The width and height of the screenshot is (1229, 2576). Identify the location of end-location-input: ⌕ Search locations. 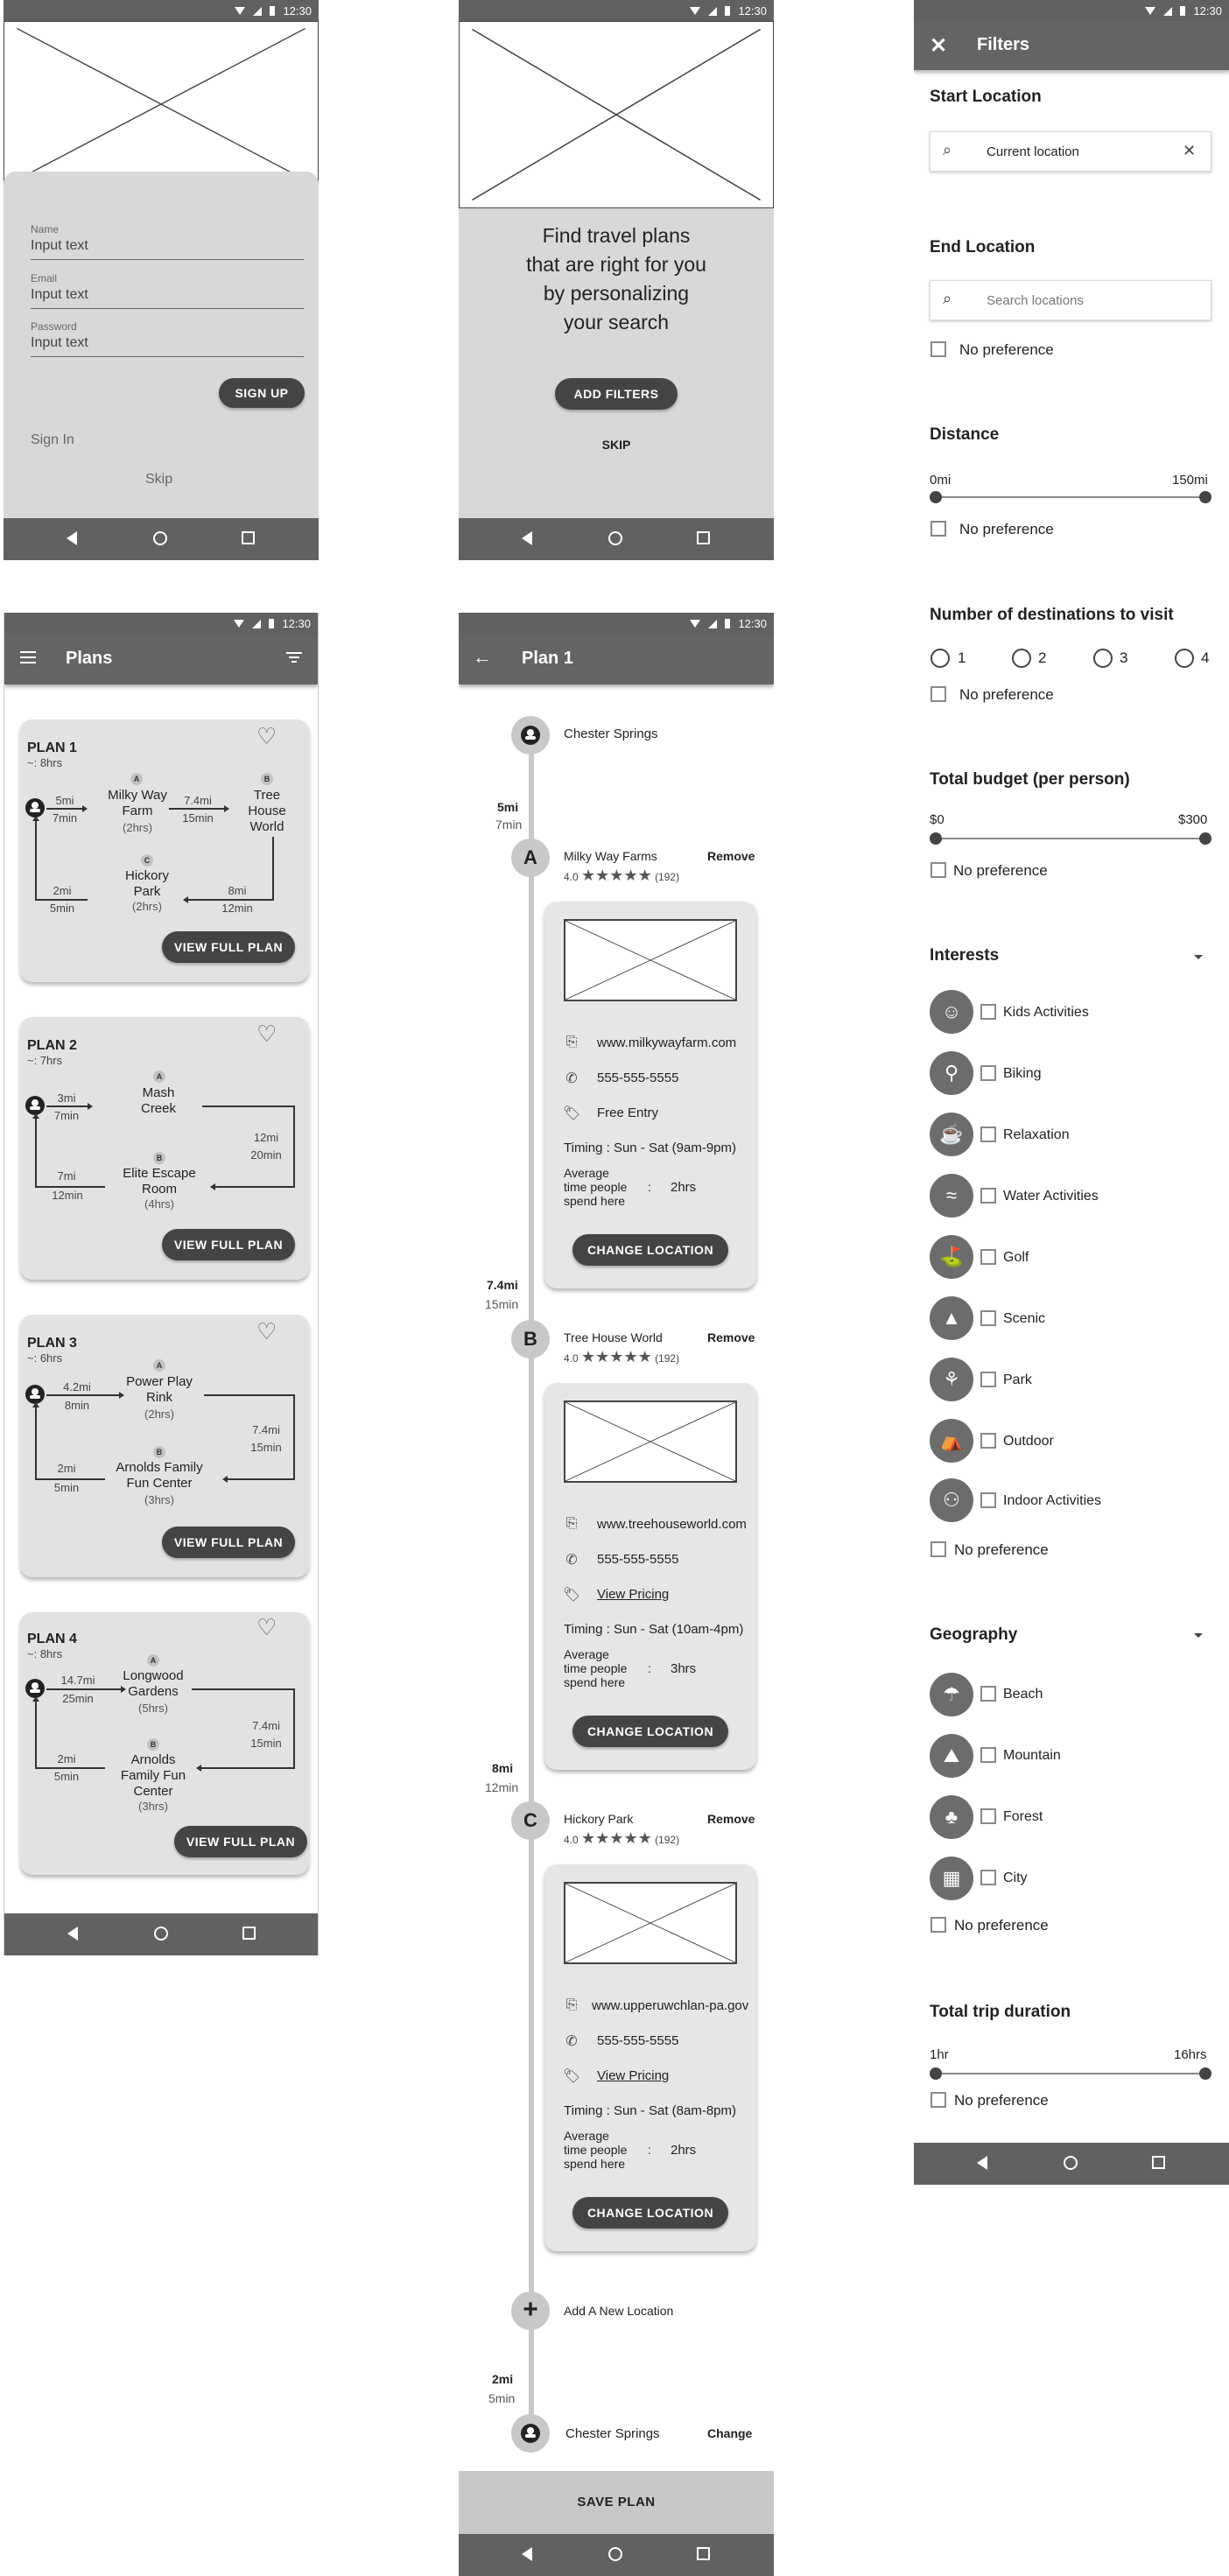
(1071, 300).